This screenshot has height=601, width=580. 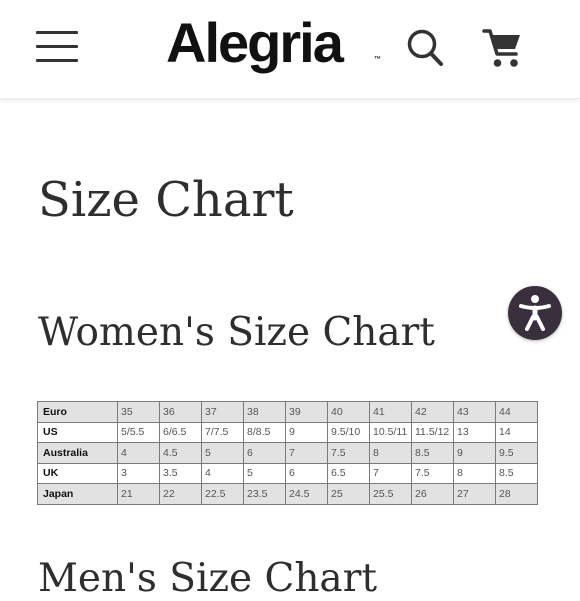 I want to click on table-cell: 41, so click(x=390, y=412).